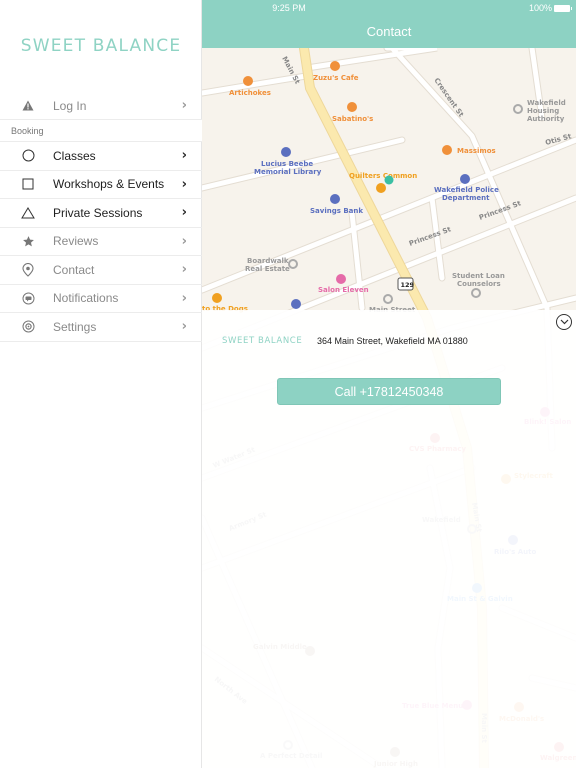 The width and height of the screenshot is (576, 768). What do you see at coordinates (28, 241) in the screenshot?
I see `star-icon` at bounding box center [28, 241].